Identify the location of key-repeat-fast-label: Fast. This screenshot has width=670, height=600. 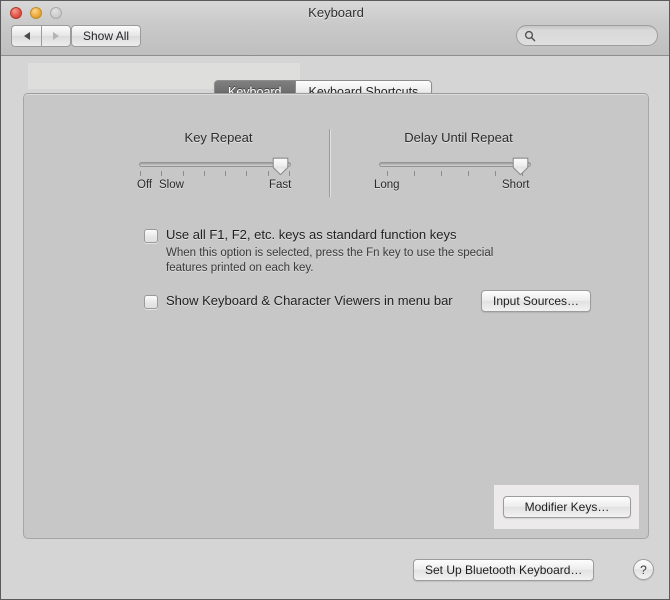
(280, 185).